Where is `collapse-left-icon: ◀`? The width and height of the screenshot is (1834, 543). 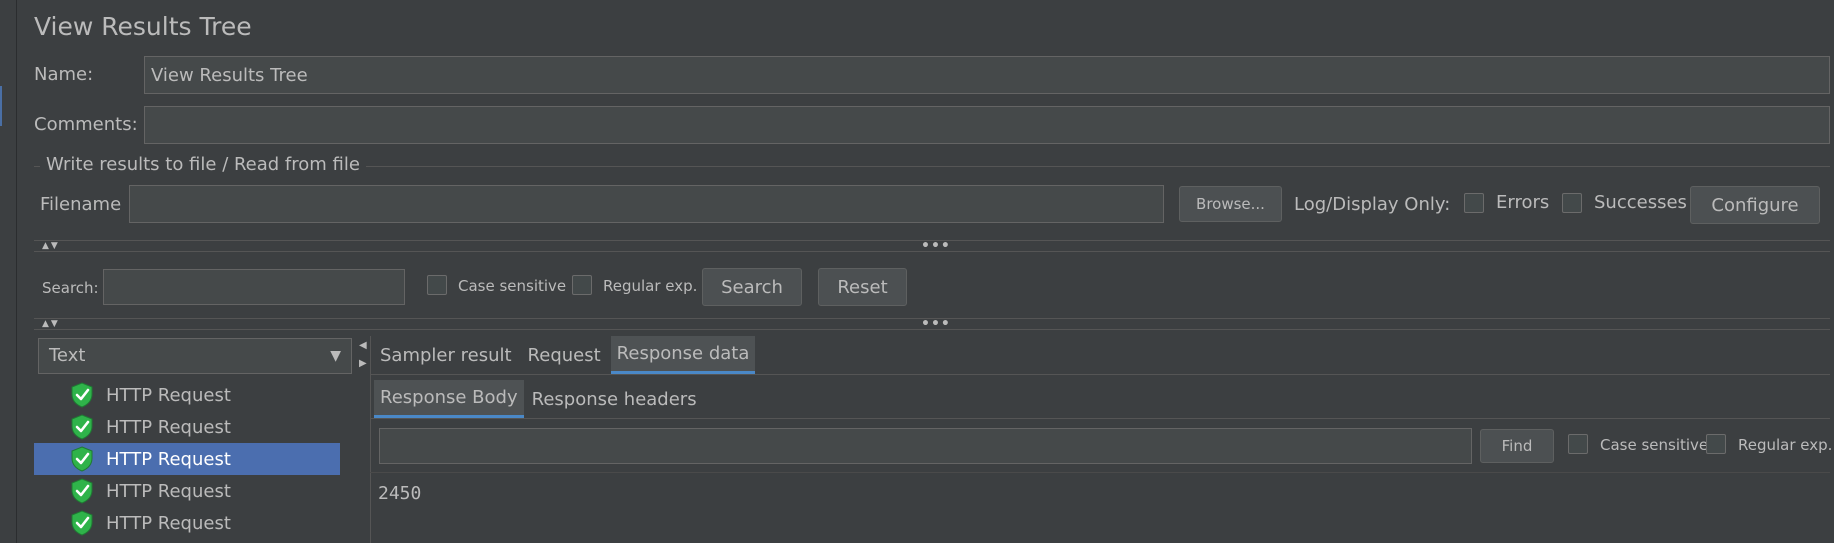 collapse-left-icon: ◀ is located at coordinates (363, 345).